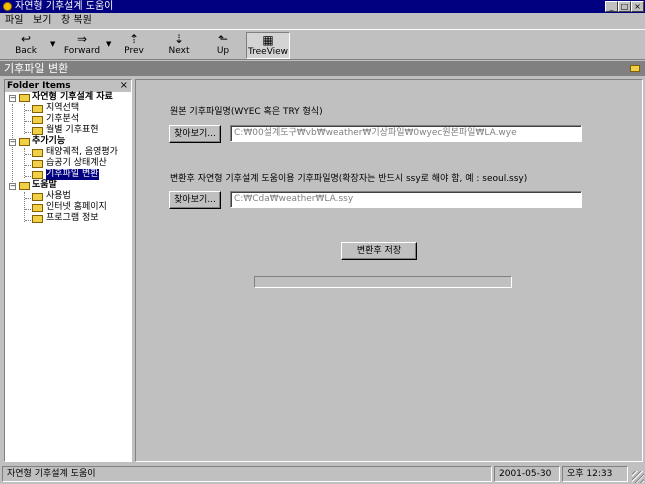 The width and height of the screenshot is (645, 484). I want to click on next-label: Next, so click(179, 51).